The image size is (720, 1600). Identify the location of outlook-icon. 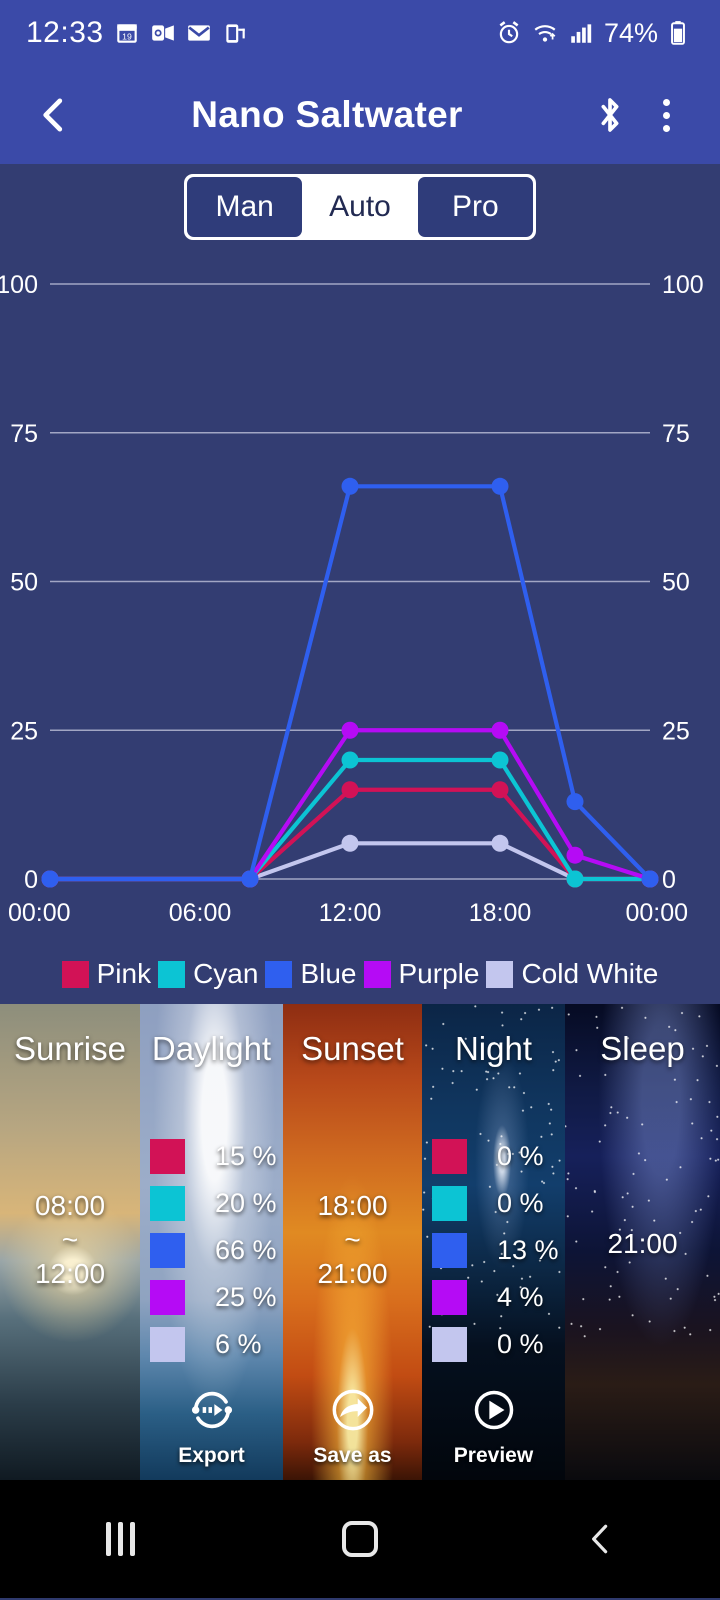
(163, 33).